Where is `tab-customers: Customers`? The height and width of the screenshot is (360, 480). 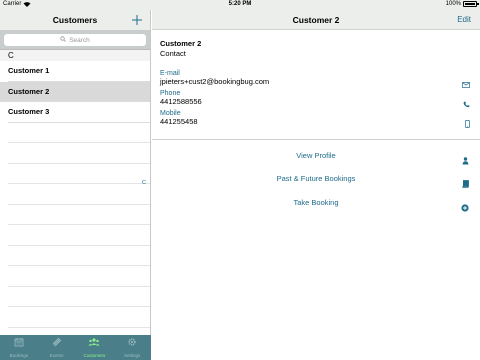 tab-customers: Customers is located at coordinates (95, 347).